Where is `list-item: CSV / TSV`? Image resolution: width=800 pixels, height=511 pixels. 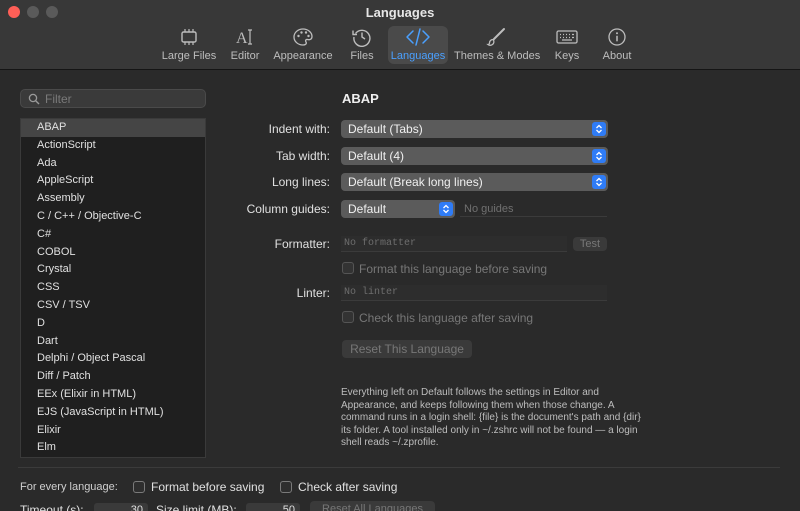
list-item: CSV / TSV is located at coordinates (113, 306).